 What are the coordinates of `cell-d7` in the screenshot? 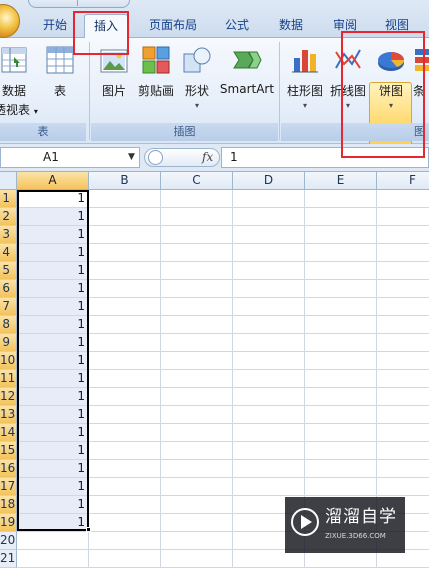 It's located at (269, 307).